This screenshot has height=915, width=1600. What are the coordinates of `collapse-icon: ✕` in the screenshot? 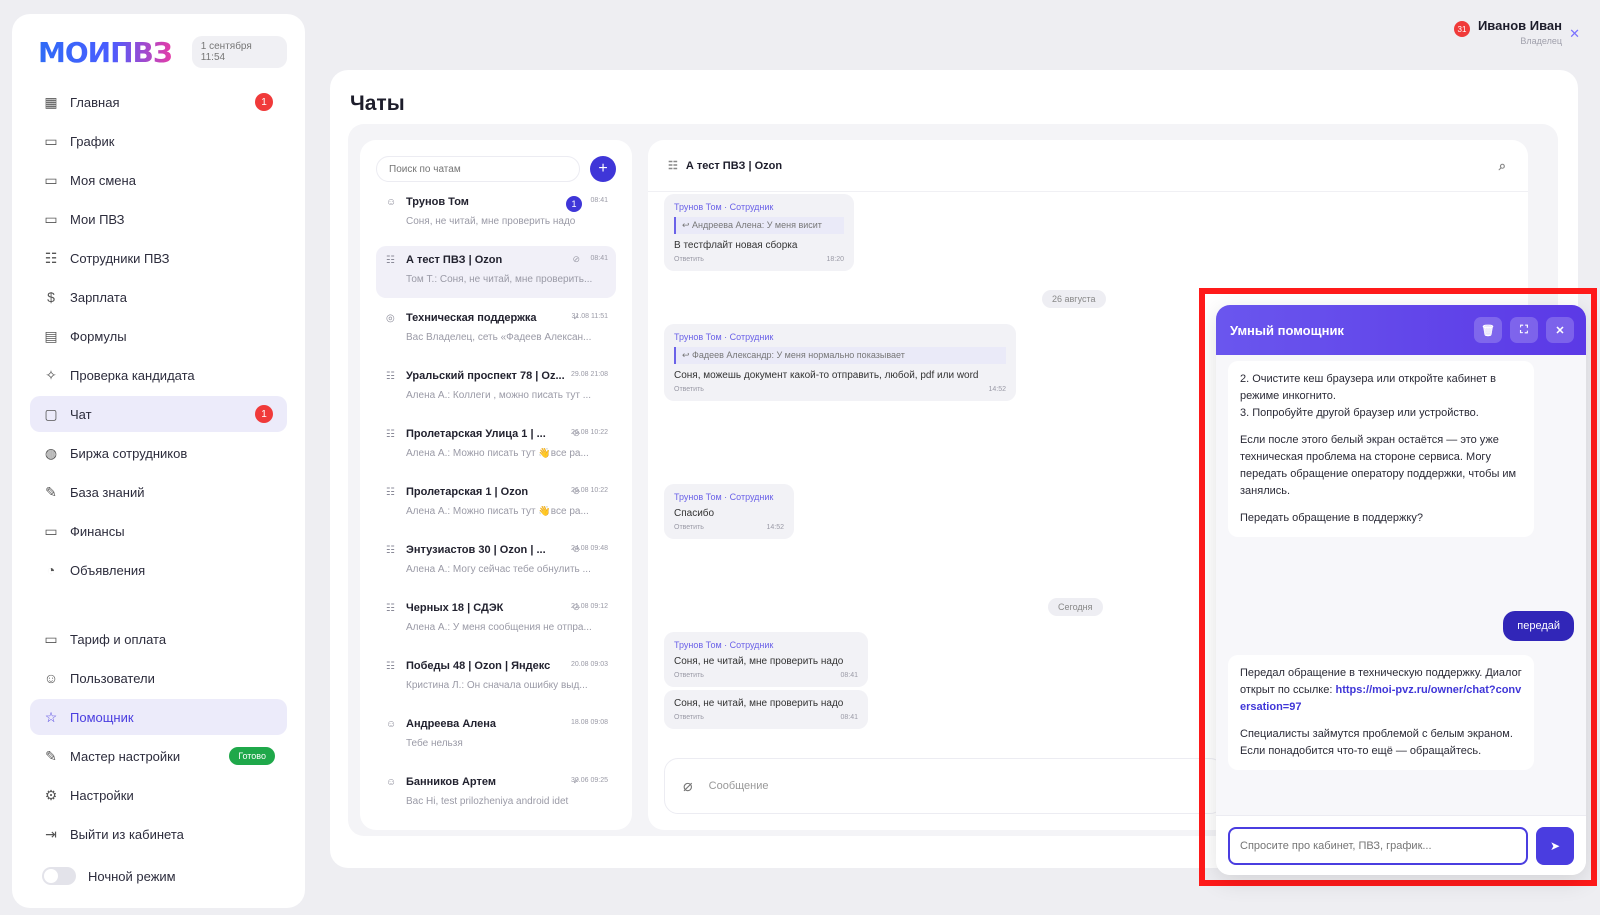 It's located at (1574, 34).